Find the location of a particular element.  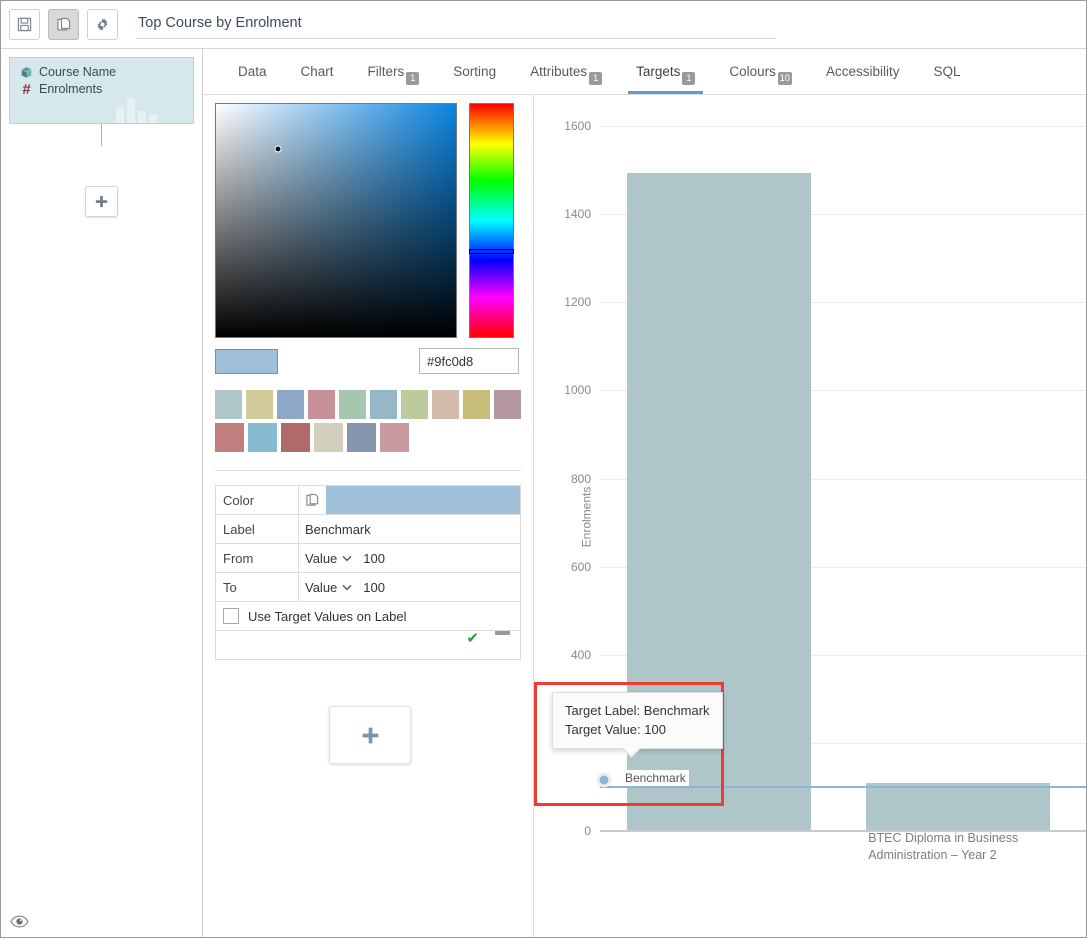

dataset-card: Course Name # Enrolments is located at coordinates (101, 90).